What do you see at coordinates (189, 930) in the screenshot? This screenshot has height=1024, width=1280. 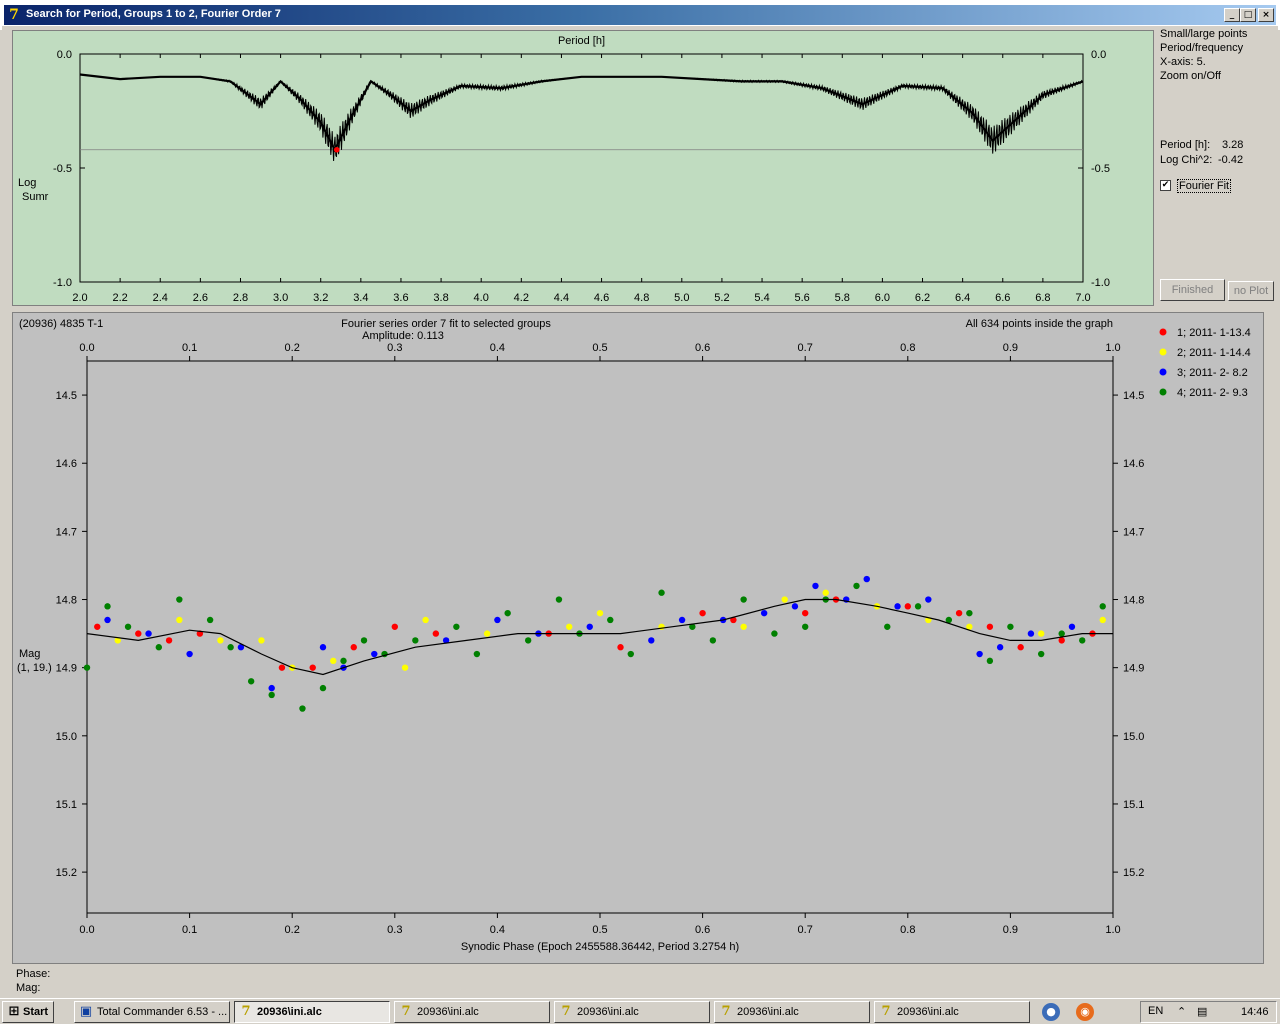 I see `lightcurve-x-tick-label: 0.1` at bounding box center [189, 930].